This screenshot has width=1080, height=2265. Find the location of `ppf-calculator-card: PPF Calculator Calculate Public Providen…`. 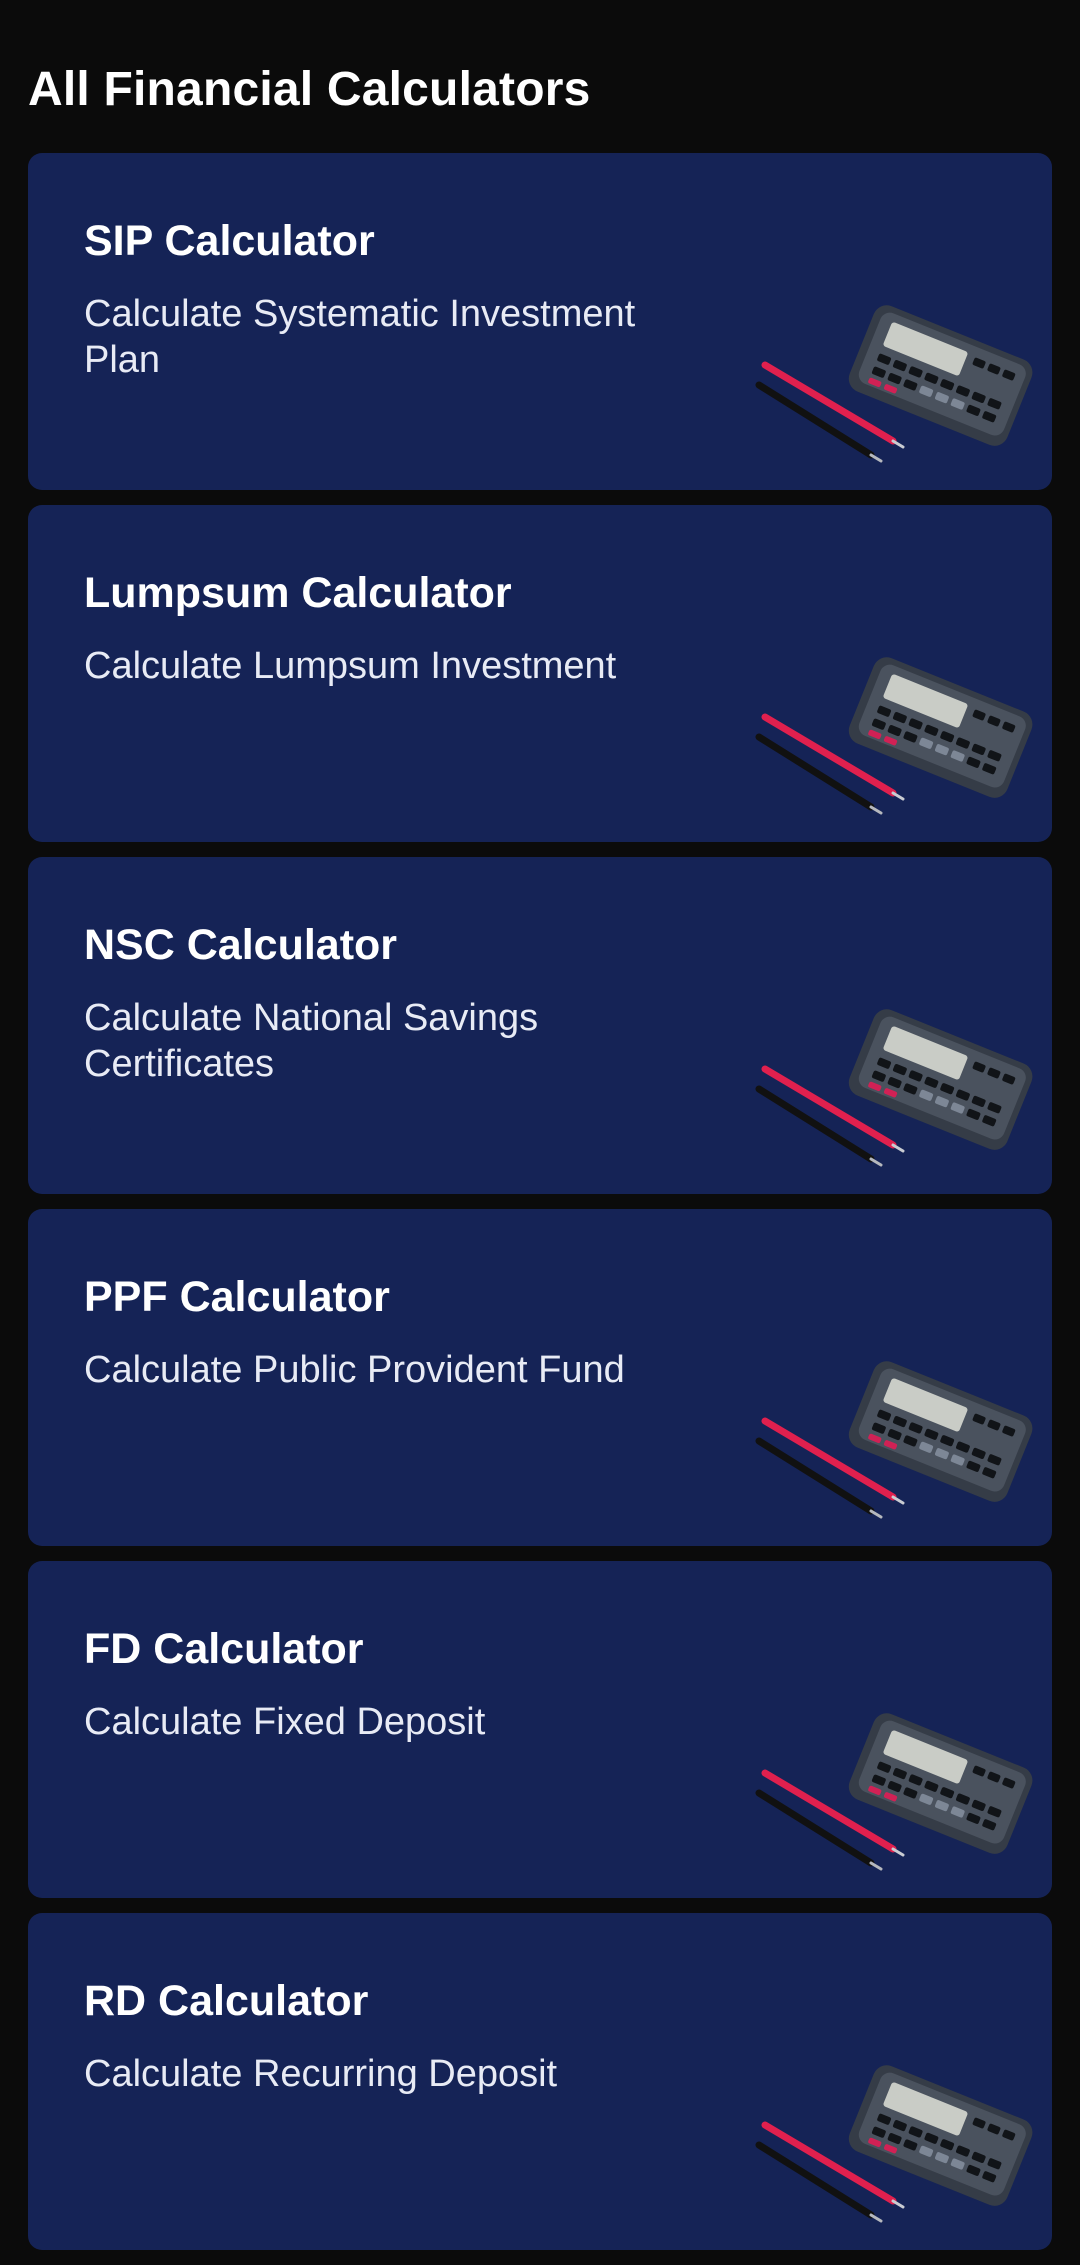

ppf-calculator-card: PPF Calculator Calculate Public Providen… is located at coordinates (540, 1377).